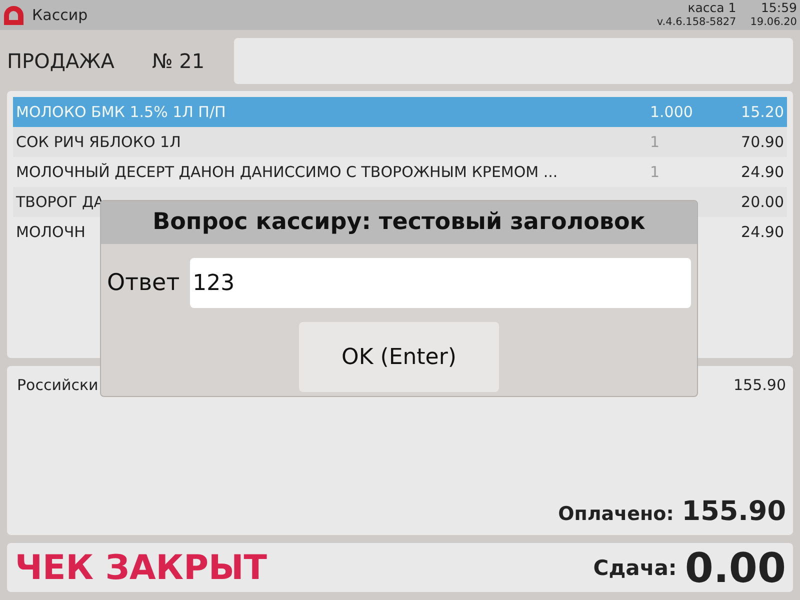 The width and height of the screenshot is (800, 600). I want to click on payment-name: Российски, so click(57, 385).